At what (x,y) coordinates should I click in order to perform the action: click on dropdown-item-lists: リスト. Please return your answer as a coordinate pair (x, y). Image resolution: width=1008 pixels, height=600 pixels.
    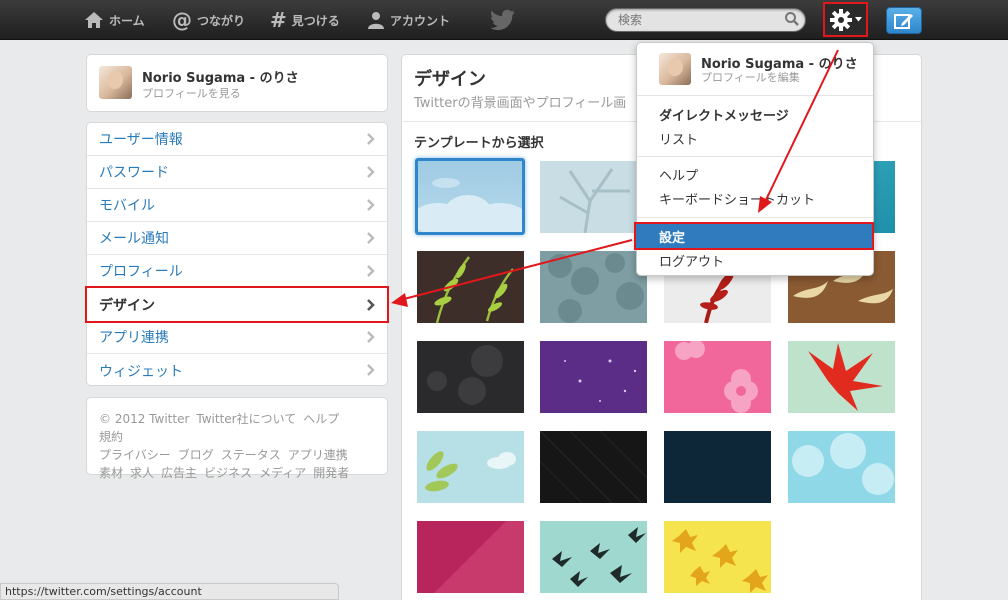
    Looking at the image, I should click on (755, 138).